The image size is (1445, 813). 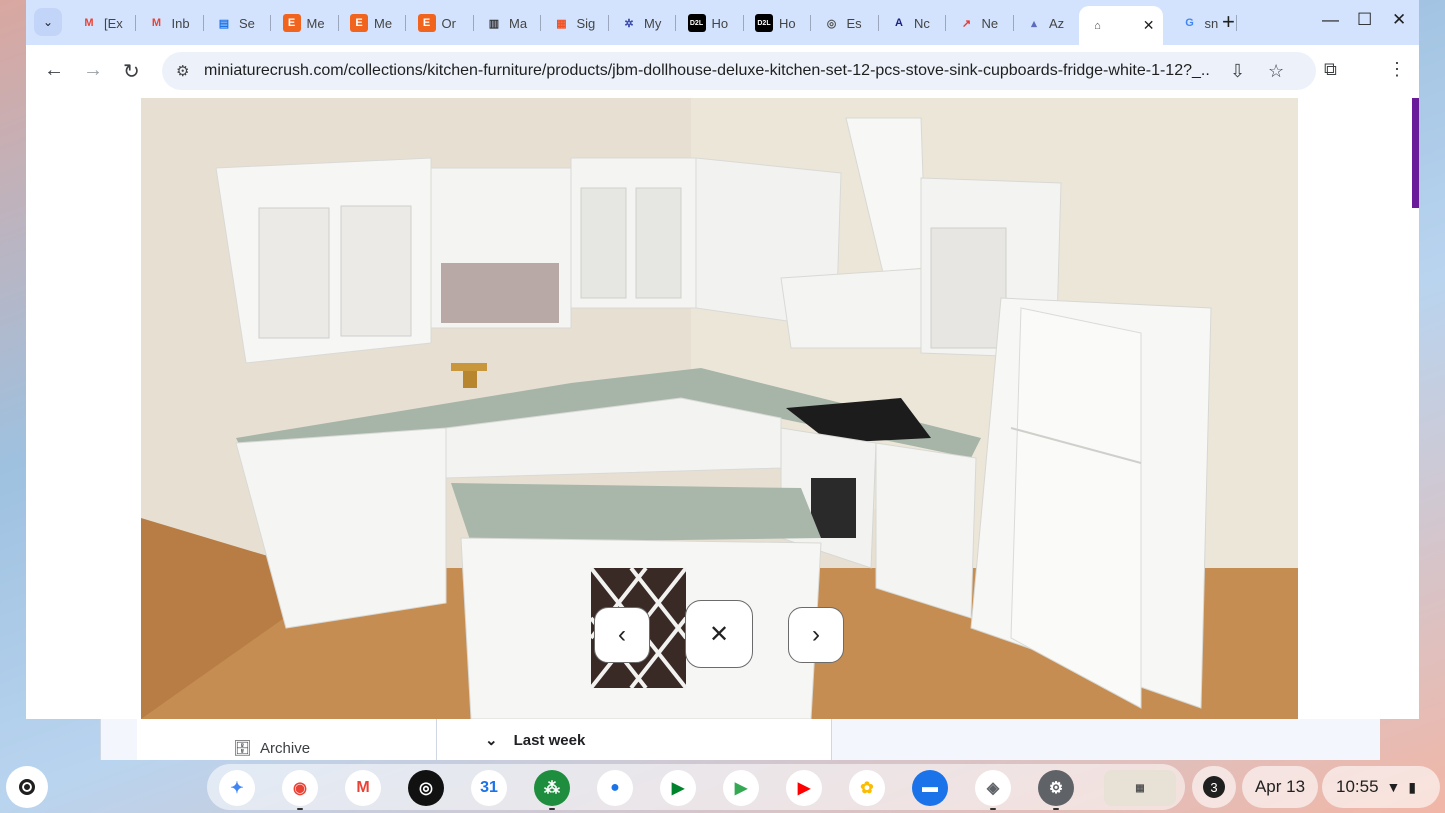 I want to click on close-tab-icon: ✕, so click(x=1149, y=25).